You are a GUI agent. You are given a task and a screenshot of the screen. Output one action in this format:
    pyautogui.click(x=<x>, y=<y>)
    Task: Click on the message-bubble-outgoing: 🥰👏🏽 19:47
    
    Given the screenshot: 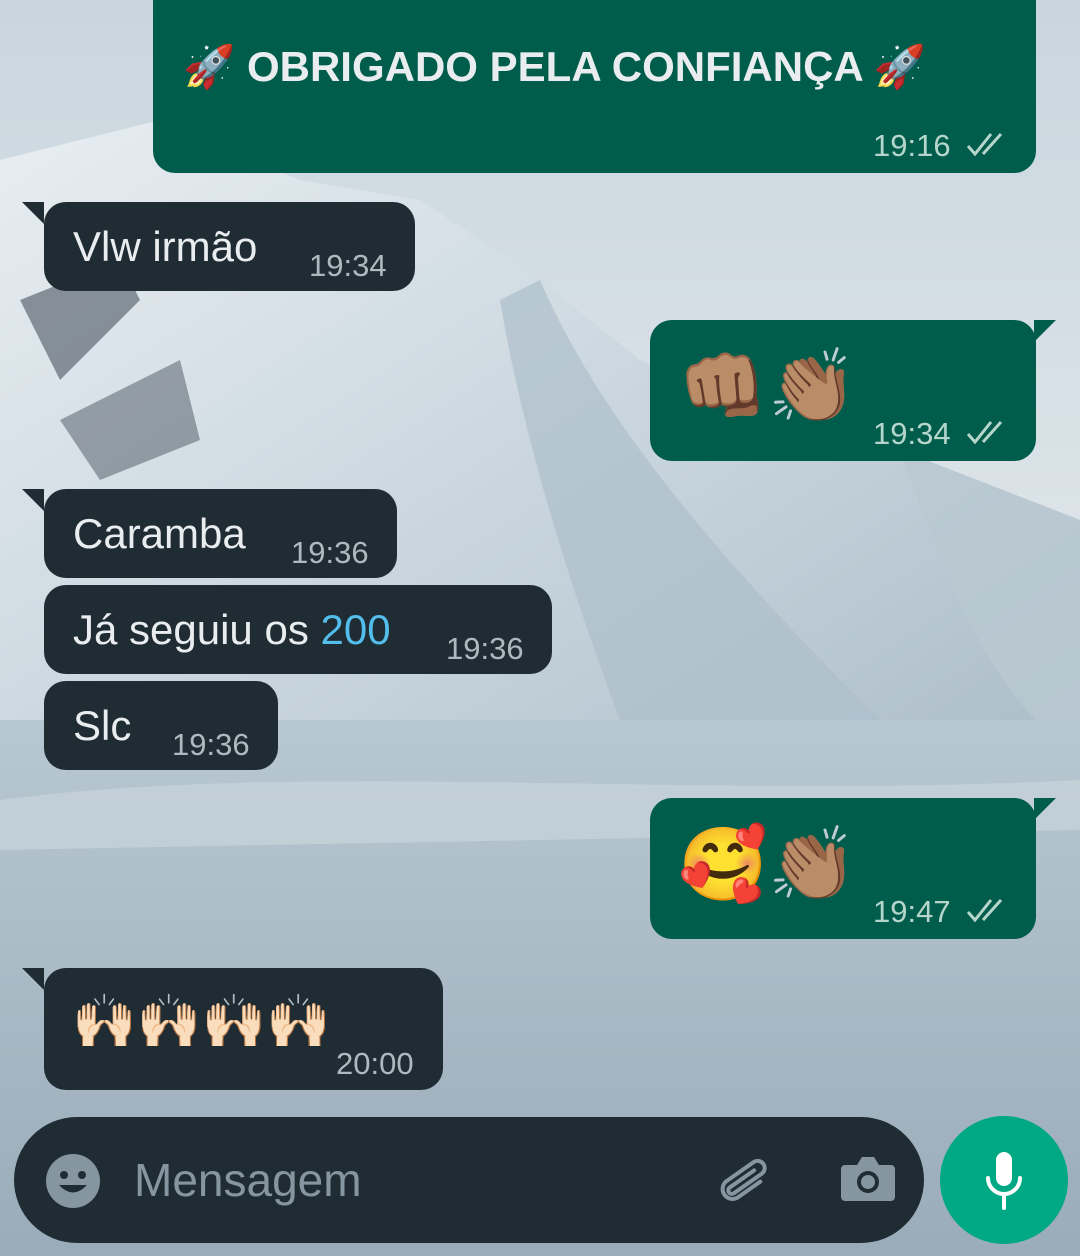 What is the action you would take?
    pyautogui.click(x=843, y=868)
    